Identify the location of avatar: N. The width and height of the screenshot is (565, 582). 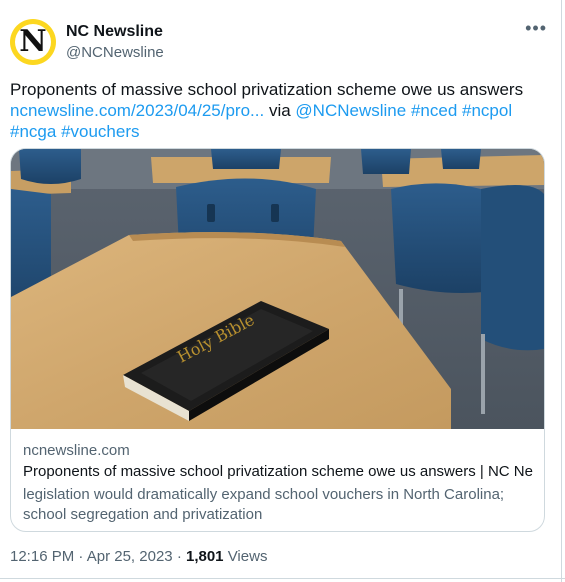
(33, 42).